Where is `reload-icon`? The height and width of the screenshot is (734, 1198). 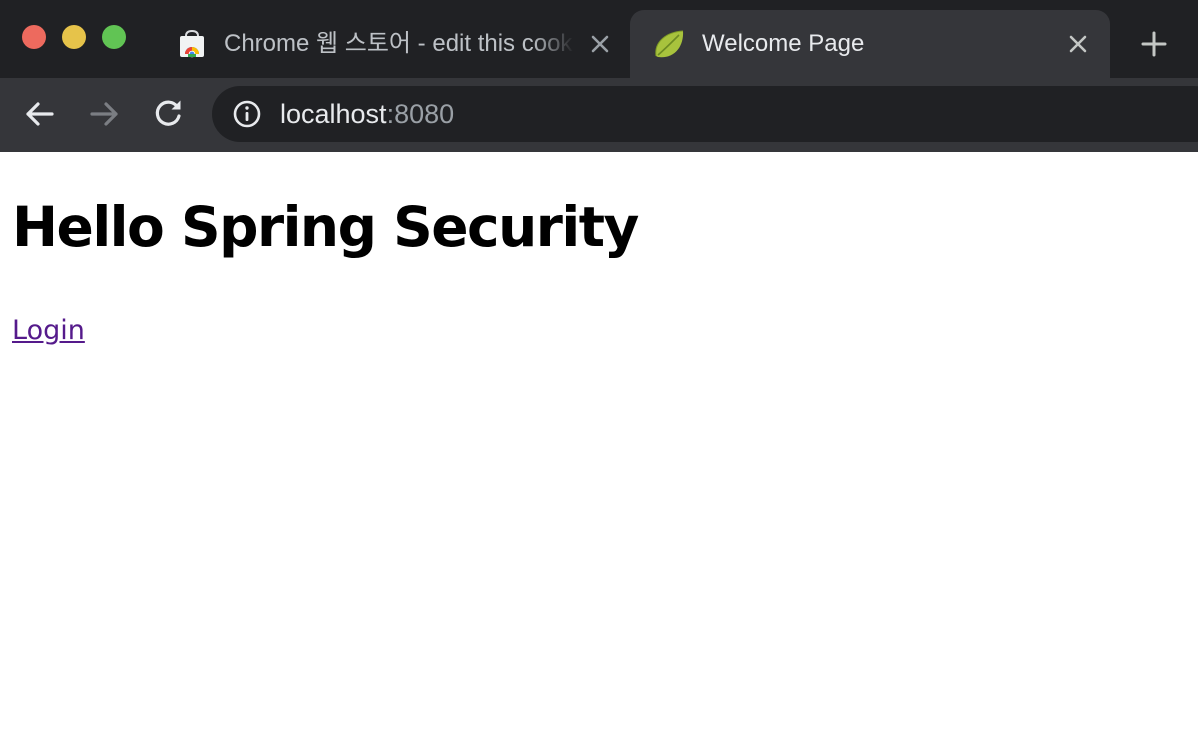
reload-icon is located at coordinates (168, 114).